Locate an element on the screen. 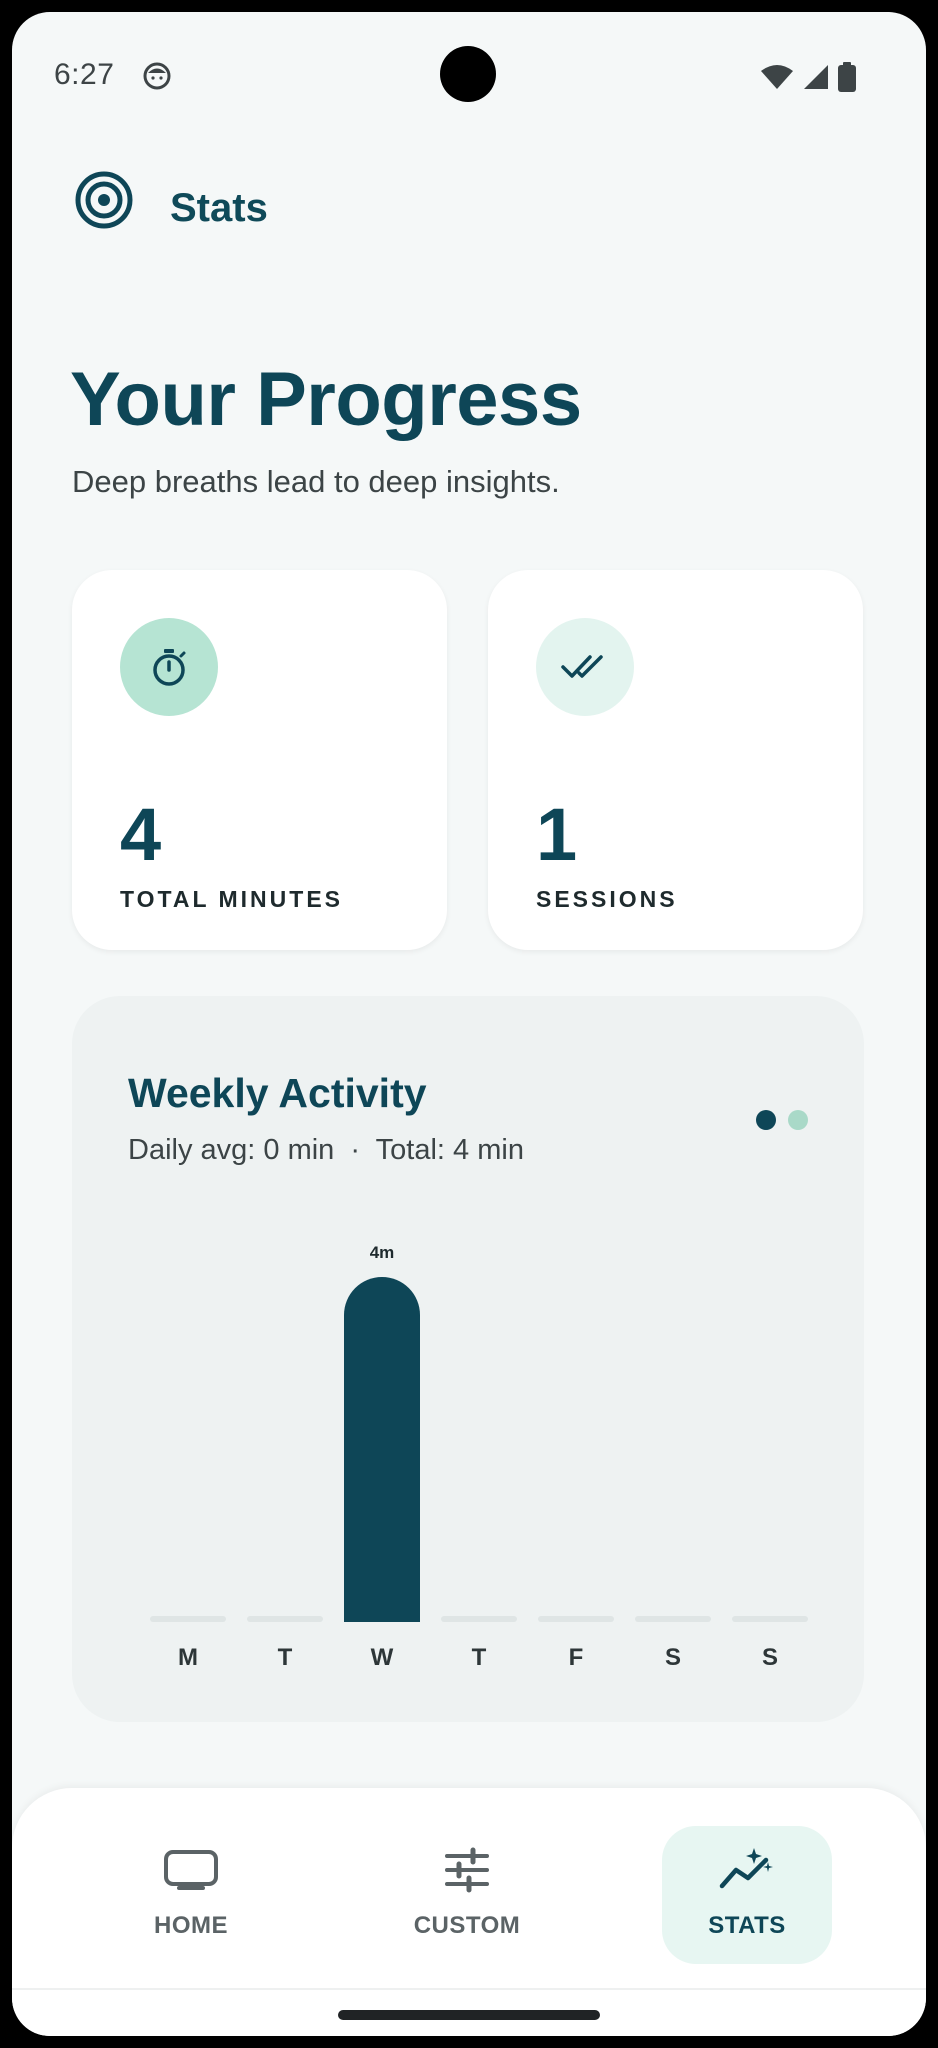 The width and height of the screenshot is (938, 2048). nav-stats-label: STATS is located at coordinates (747, 1925).